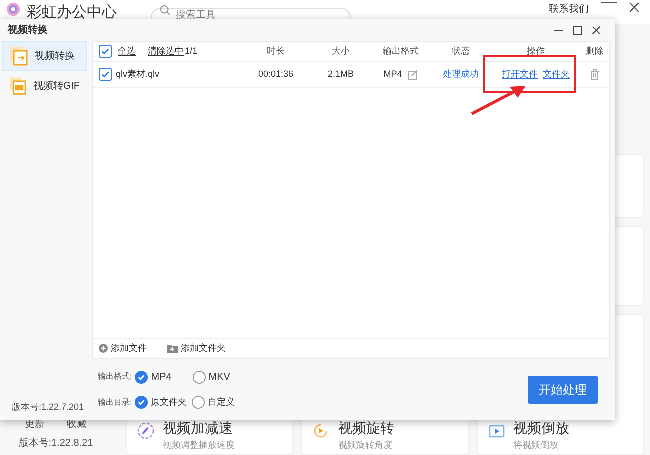 This screenshot has width=650, height=455. I want to click on speedometer-icon, so click(146, 431).